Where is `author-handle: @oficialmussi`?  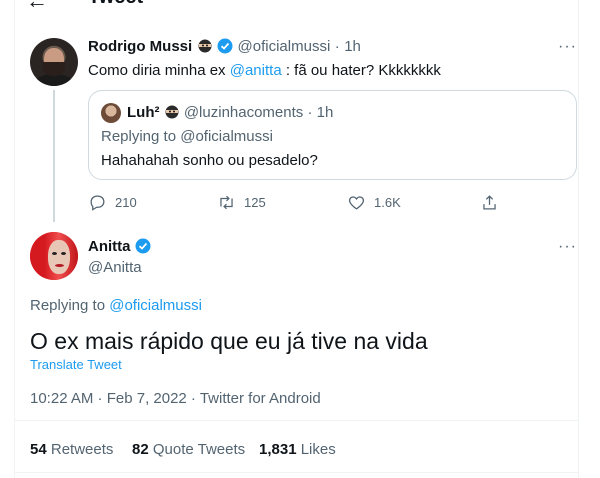
author-handle: @oficialmussi is located at coordinates (284, 46).